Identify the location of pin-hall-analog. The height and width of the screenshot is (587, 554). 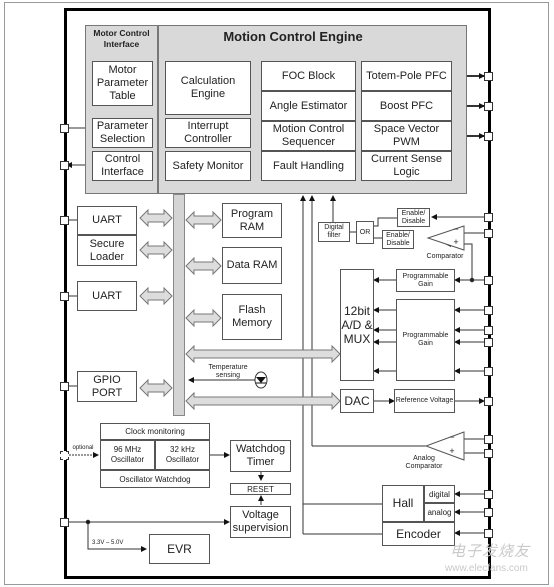
(488, 512).